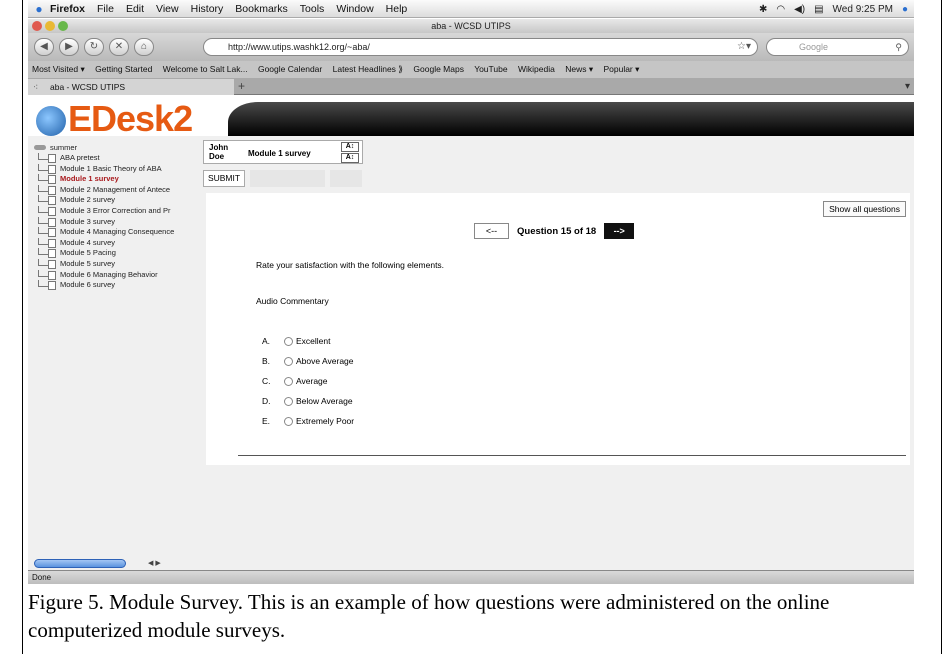 The width and height of the screenshot is (943, 654). Describe the element at coordinates (127, 190) in the screenshot. I see `tree-item: Module 2 Management of Antece` at that location.